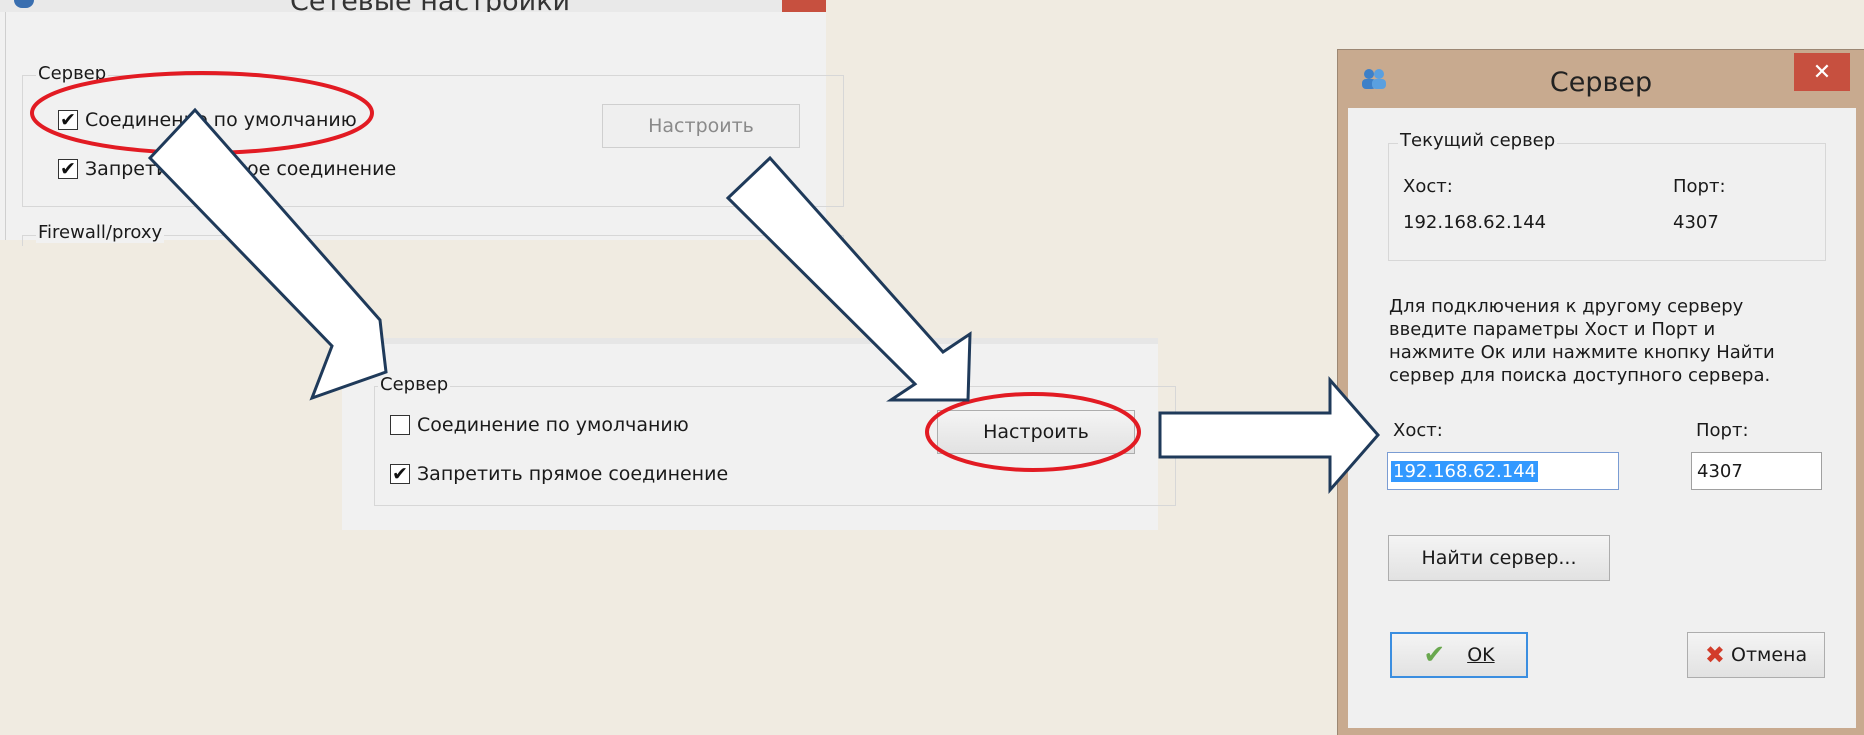 This screenshot has width=1864, height=735. Describe the element at coordinates (1699, 186) in the screenshot. I see `current-port-label: Порт:` at that location.